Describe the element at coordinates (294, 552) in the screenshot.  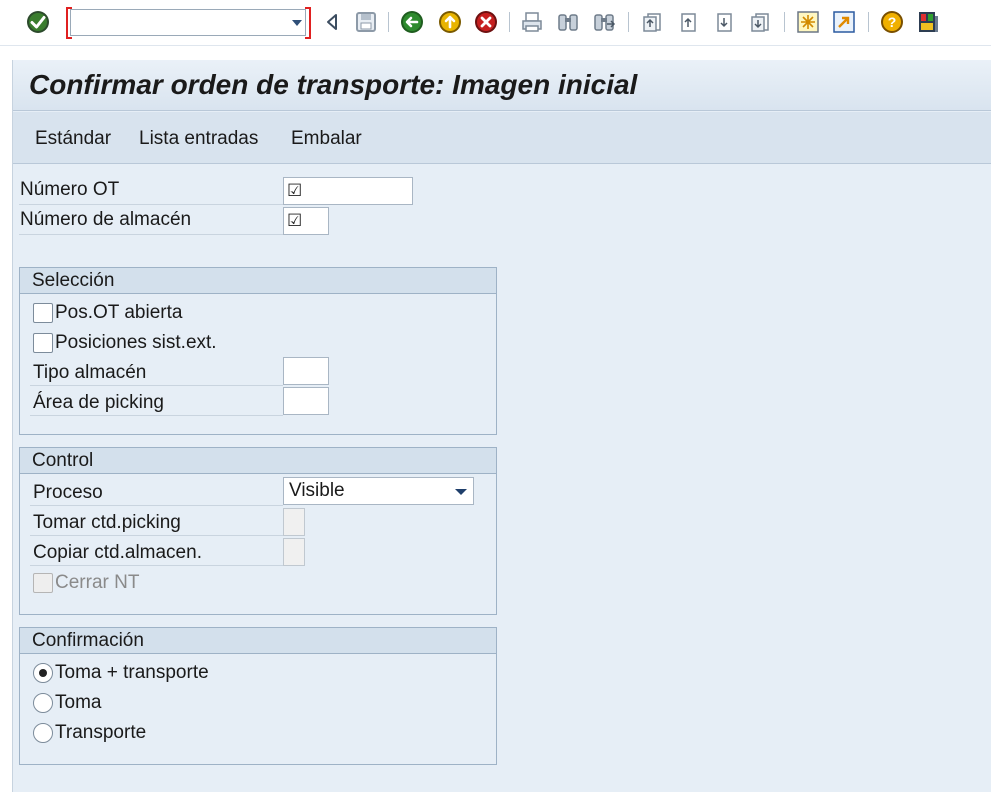
I see `copiar-ctd-almacen-field` at that location.